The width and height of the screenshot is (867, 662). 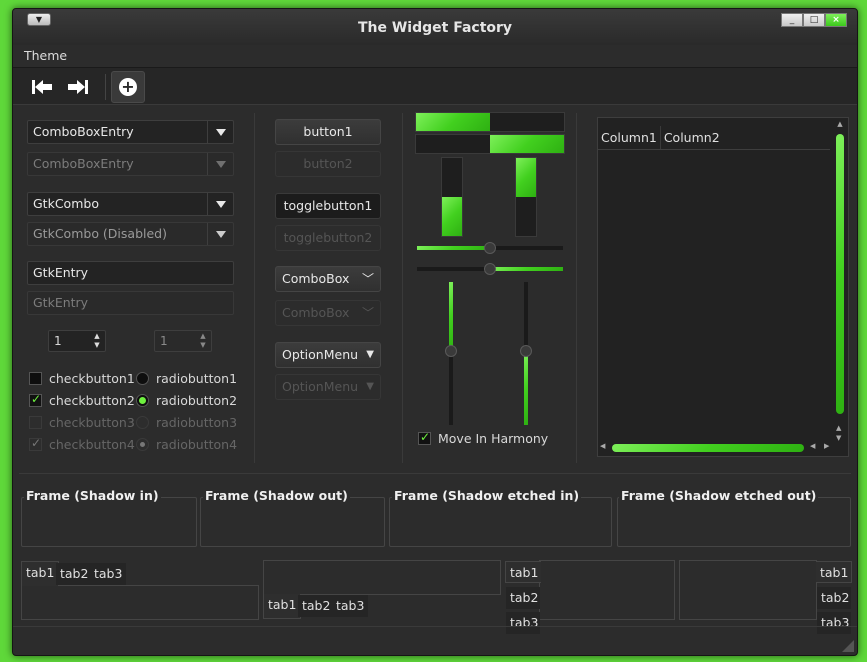 What do you see at coordinates (35, 378) in the screenshot?
I see `checkbox-icon` at bounding box center [35, 378].